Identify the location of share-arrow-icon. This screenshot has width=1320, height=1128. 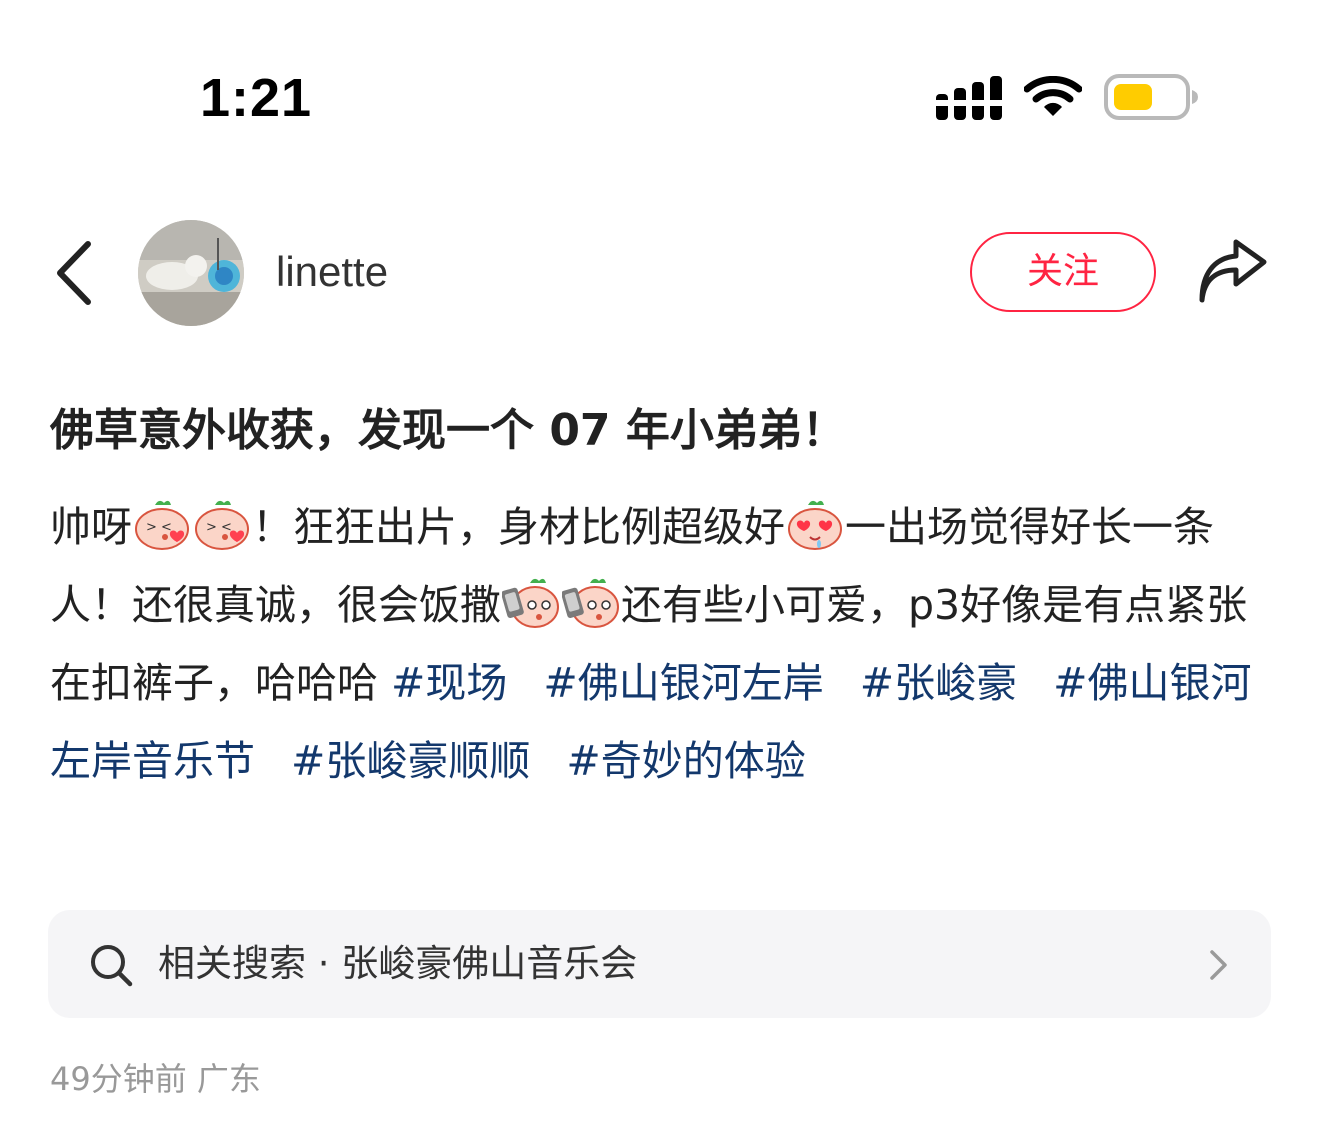
(1233, 271).